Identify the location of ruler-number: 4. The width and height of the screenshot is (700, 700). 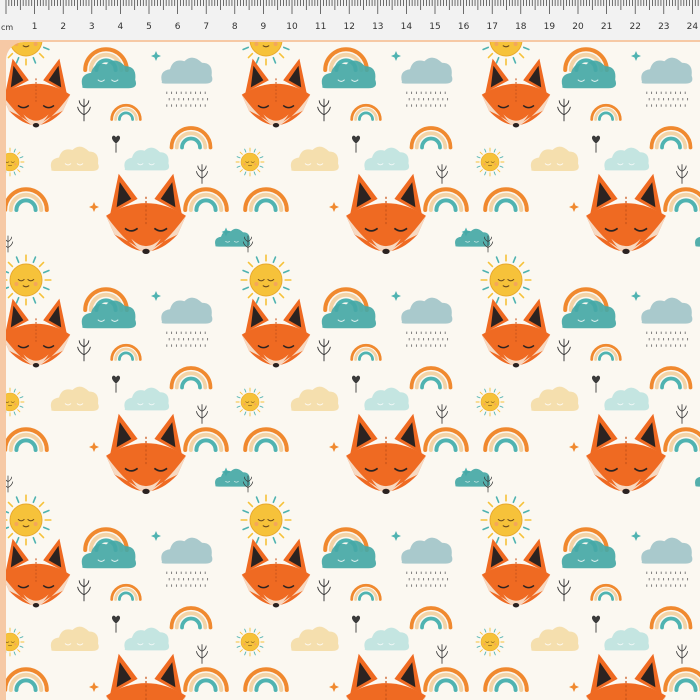
(121, 27).